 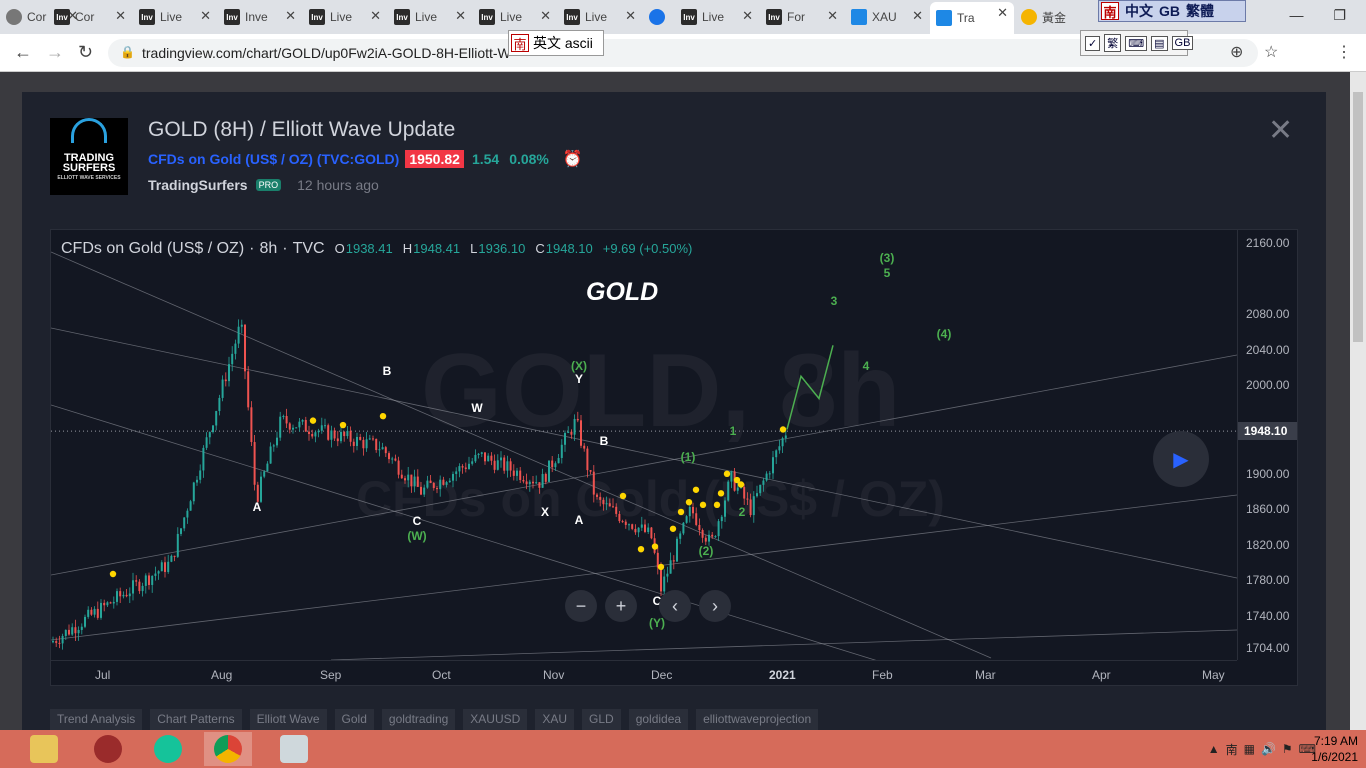 What do you see at coordinates (1182, 43) in the screenshot?
I see `gb-icon: GB` at bounding box center [1182, 43].